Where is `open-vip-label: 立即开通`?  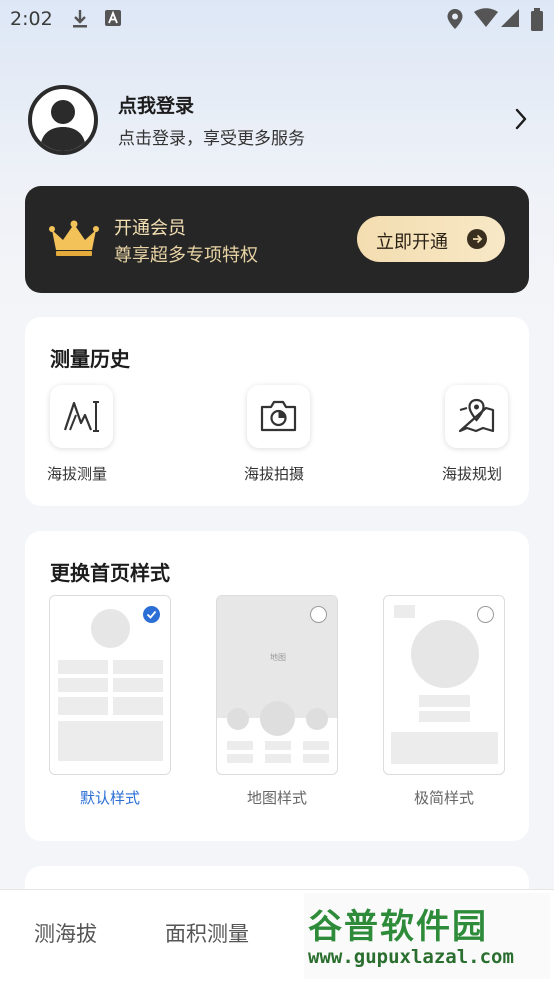
open-vip-label: 立即开通 is located at coordinates (412, 242).